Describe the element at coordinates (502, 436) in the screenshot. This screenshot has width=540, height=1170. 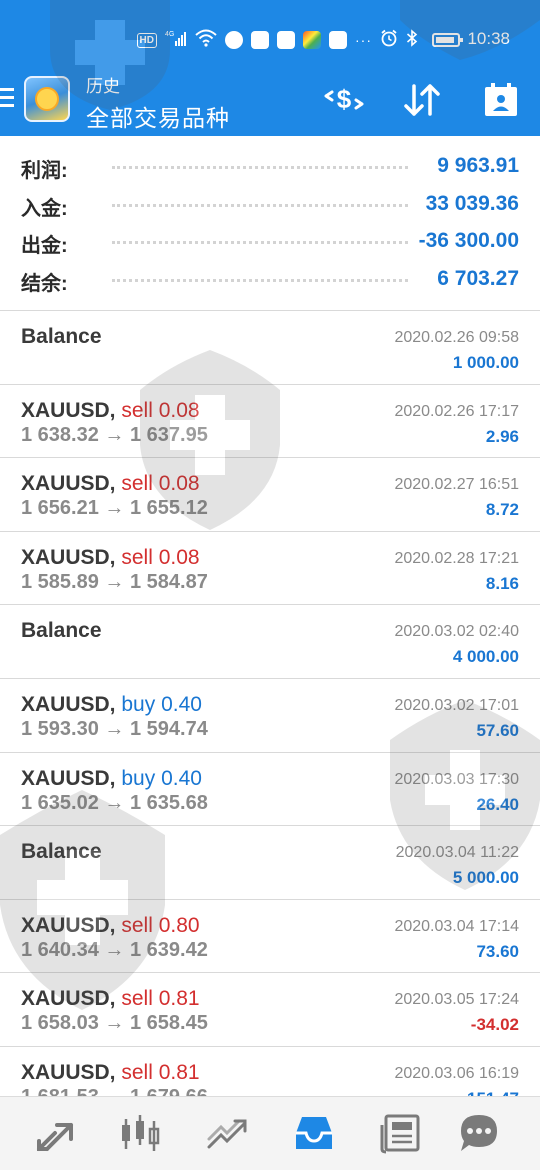
I see `row-profit: 2.96` at that location.